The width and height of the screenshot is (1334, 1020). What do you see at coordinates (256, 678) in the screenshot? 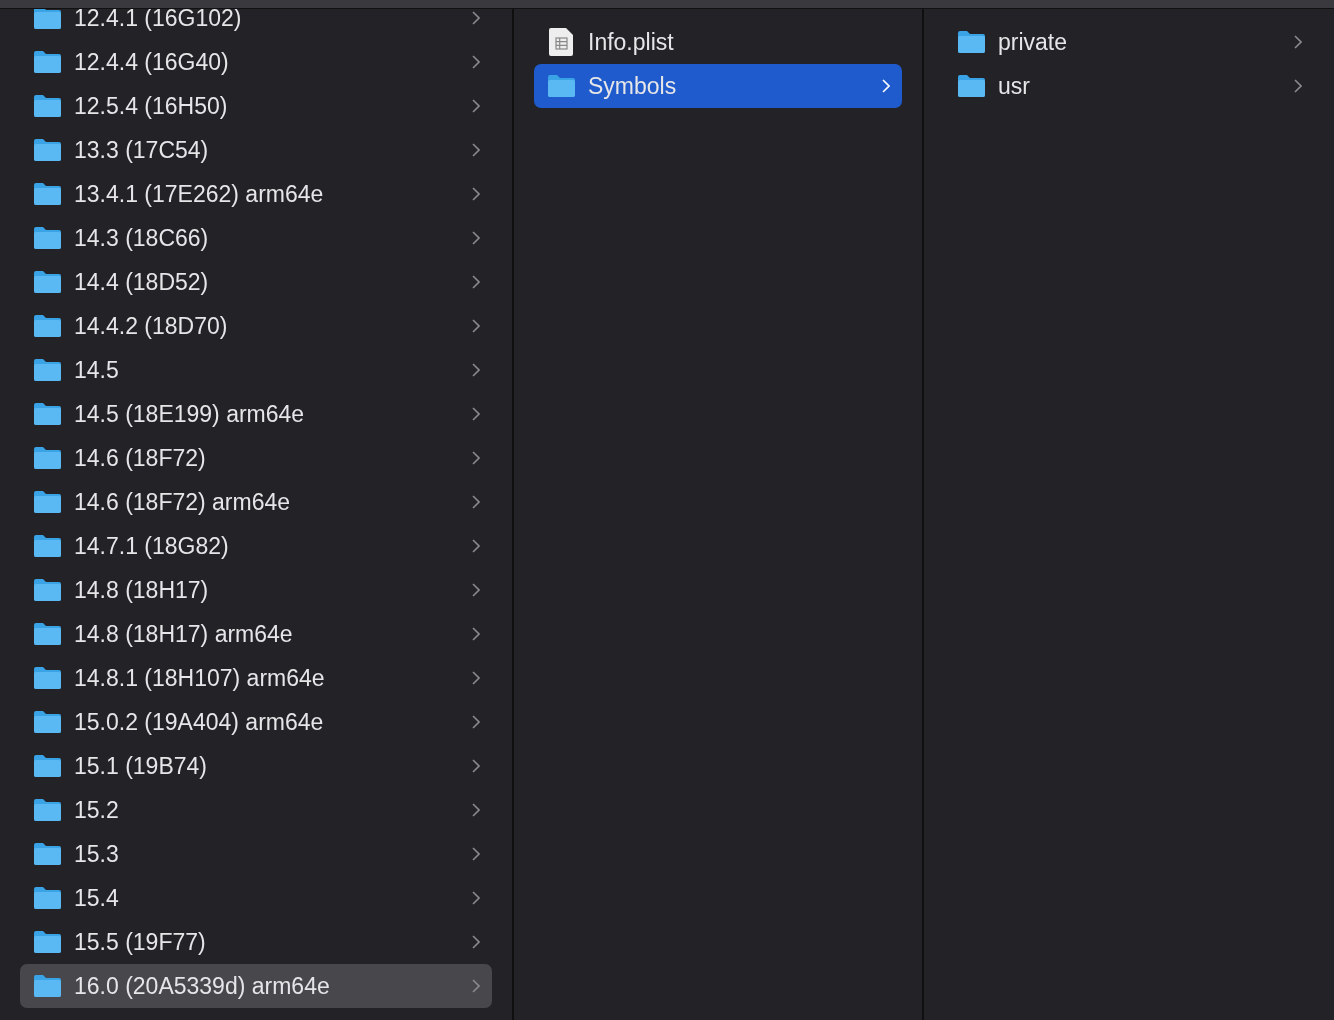
I see `file-list-item: 14.8.1 (18H107) arm64e` at bounding box center [256, 678].